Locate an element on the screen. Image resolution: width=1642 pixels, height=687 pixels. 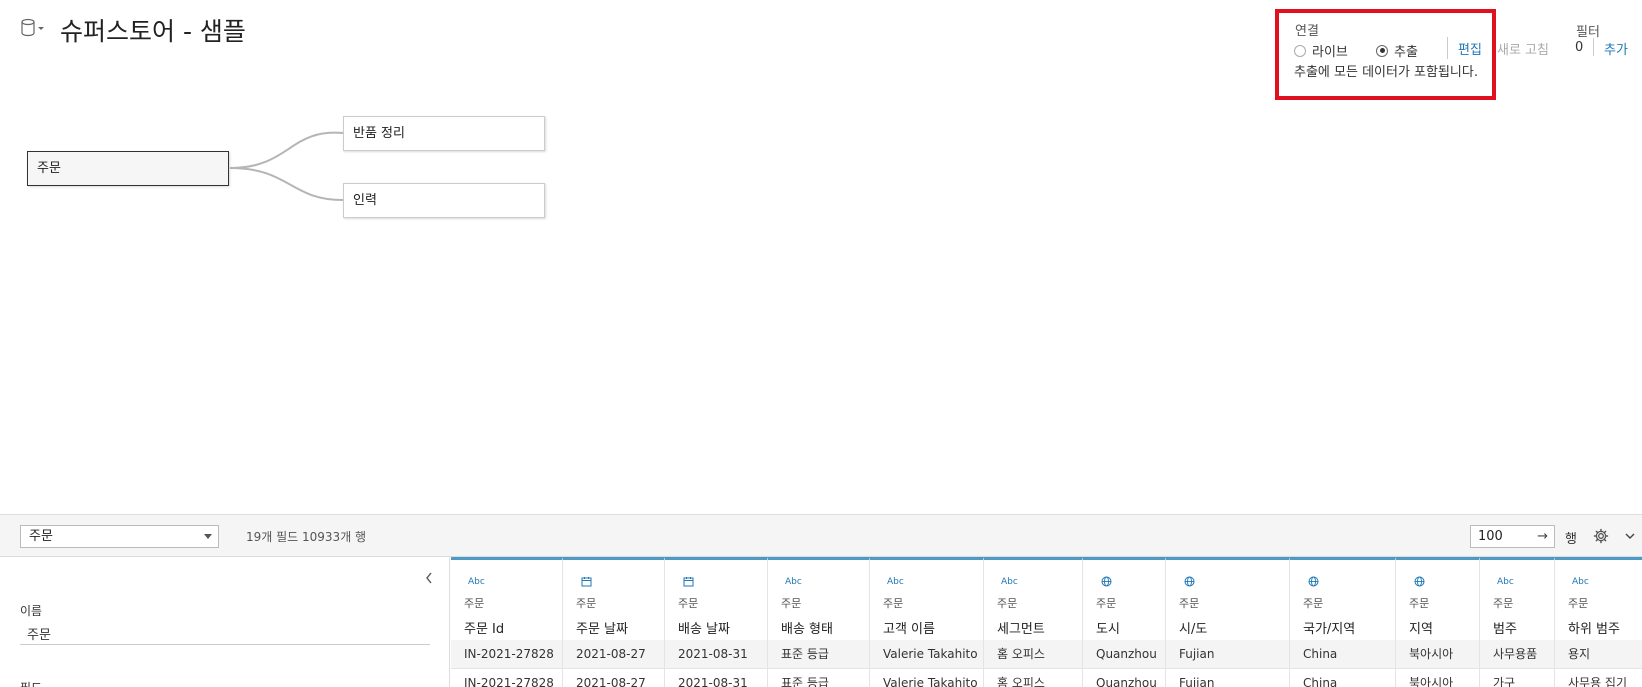
extract-radio: 추출 is located at coordinates (1397, 50).